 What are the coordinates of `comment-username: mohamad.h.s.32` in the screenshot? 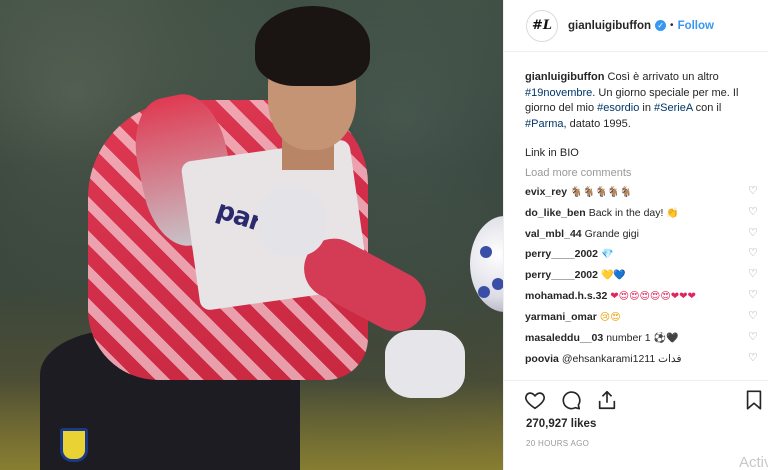 It's located at (566, 296).